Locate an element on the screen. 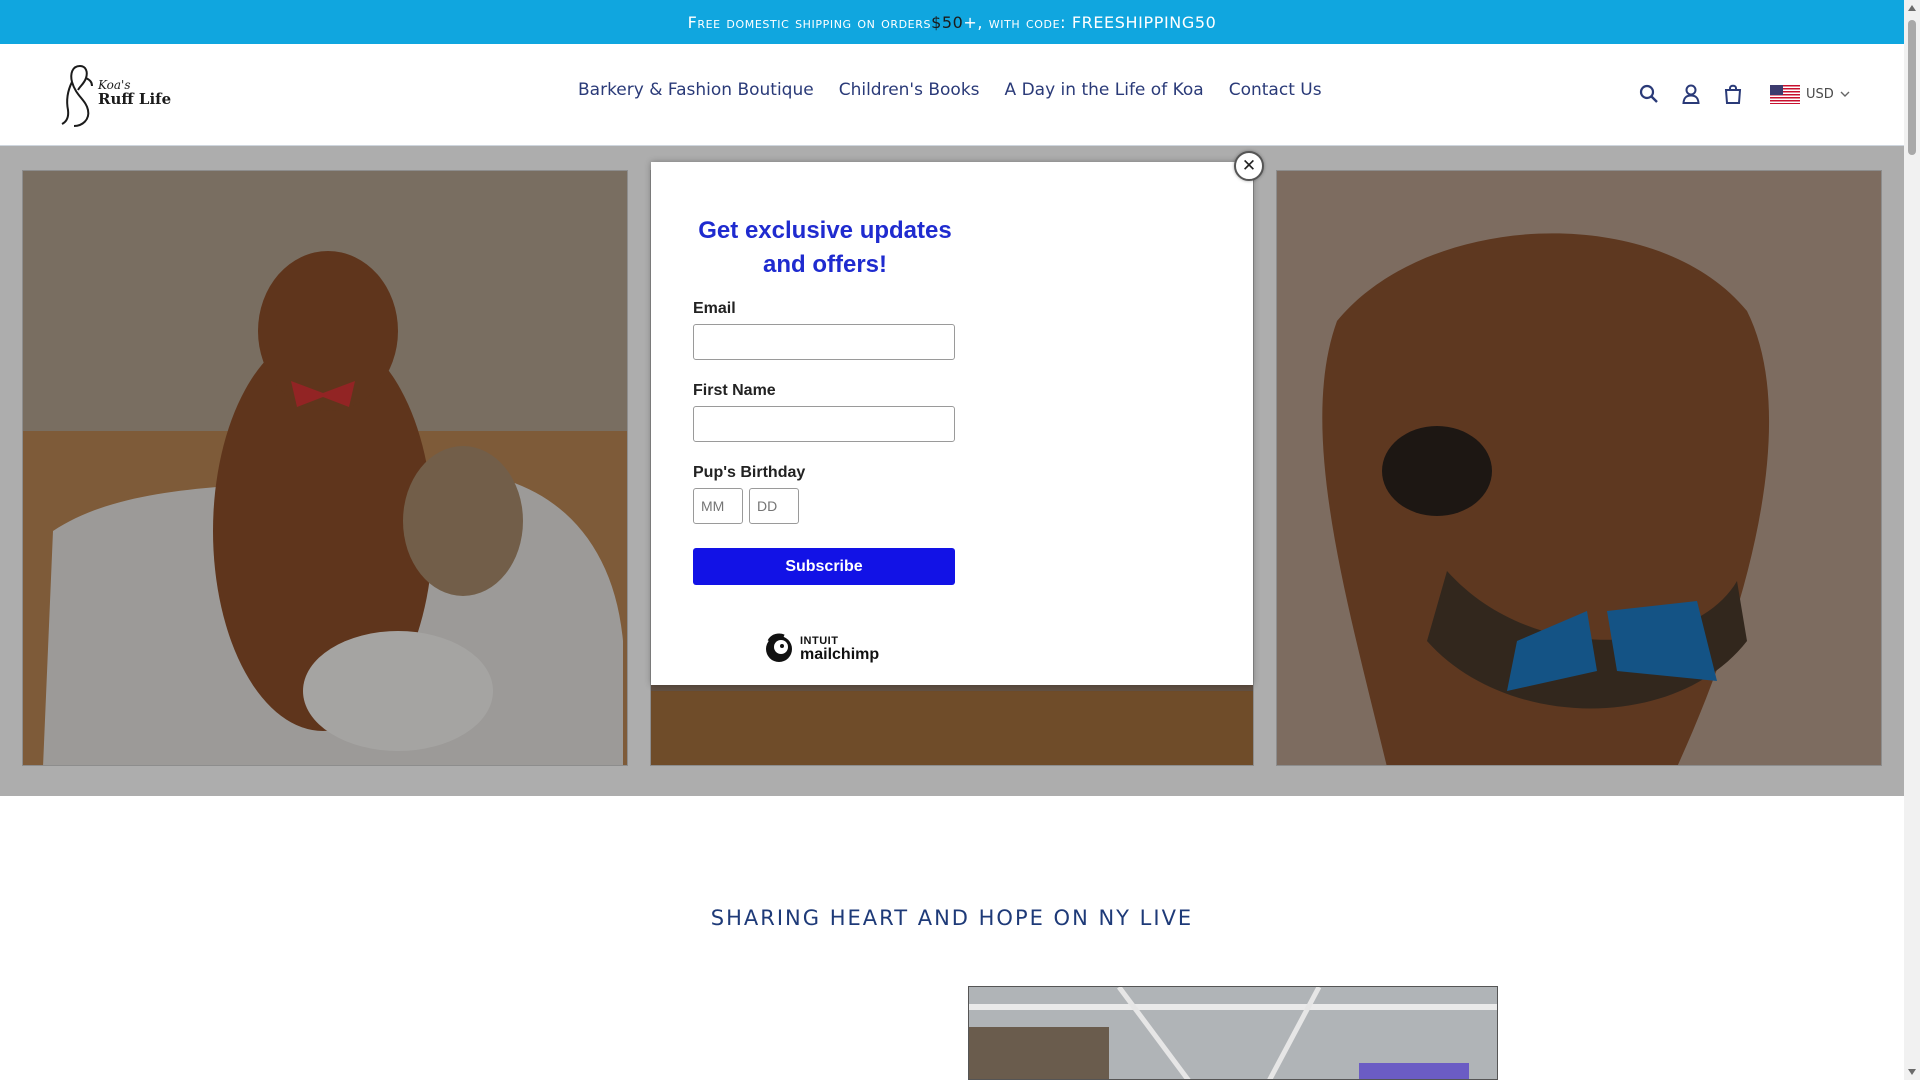  announcement-prefix: Free domestic shipping on orders is located at coordinates (809, 22).